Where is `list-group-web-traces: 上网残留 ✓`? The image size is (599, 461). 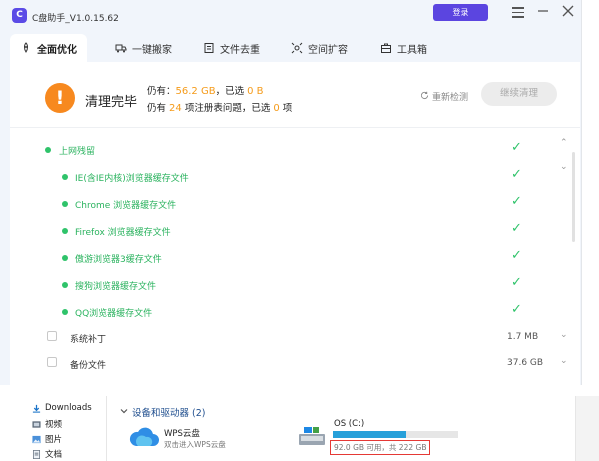 list-group-web-traces: 上网残留 ✓ is located at coordinates (293, 150).